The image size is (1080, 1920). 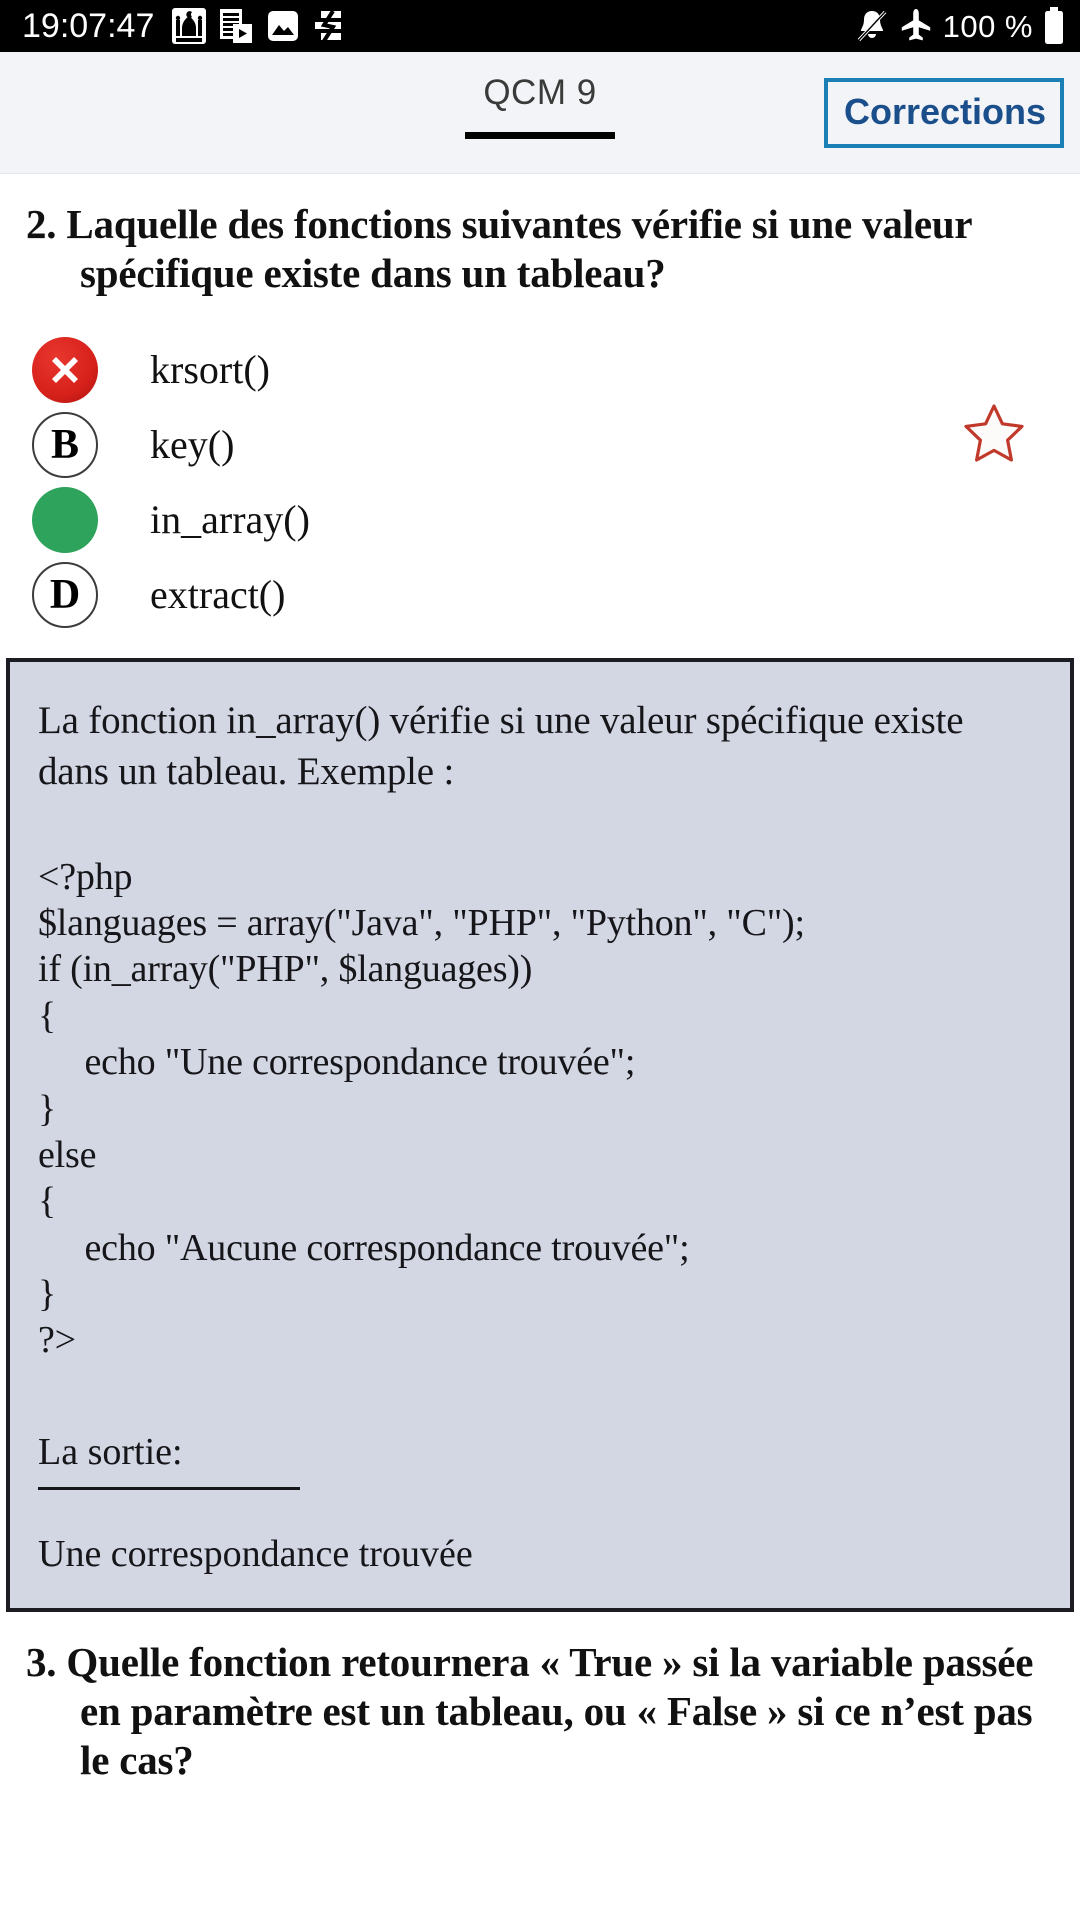 What do you see at coordinates (65, 369) in the screenshot?
I see `option-marker-wrong-icon` at bounding box center [65, 369].